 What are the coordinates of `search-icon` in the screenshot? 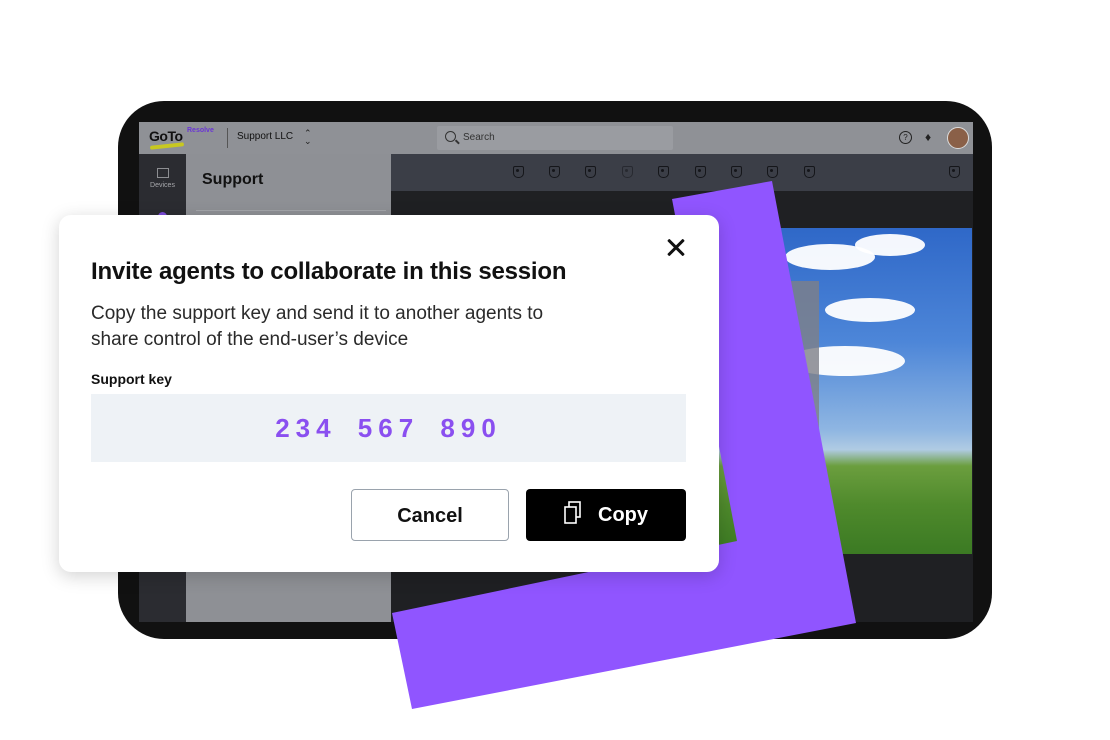 It's located at (450, 136).